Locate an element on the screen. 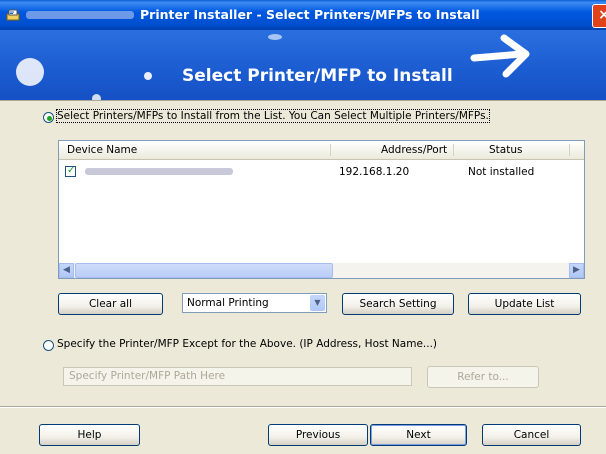  close-button: × is located at coordinates (599, 16).